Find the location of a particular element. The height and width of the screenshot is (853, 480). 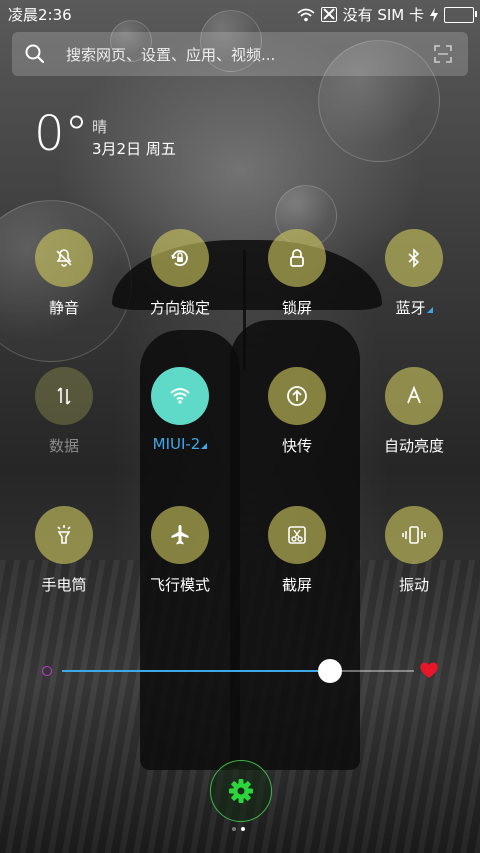

settings-button is located at coordinates (241, 791).